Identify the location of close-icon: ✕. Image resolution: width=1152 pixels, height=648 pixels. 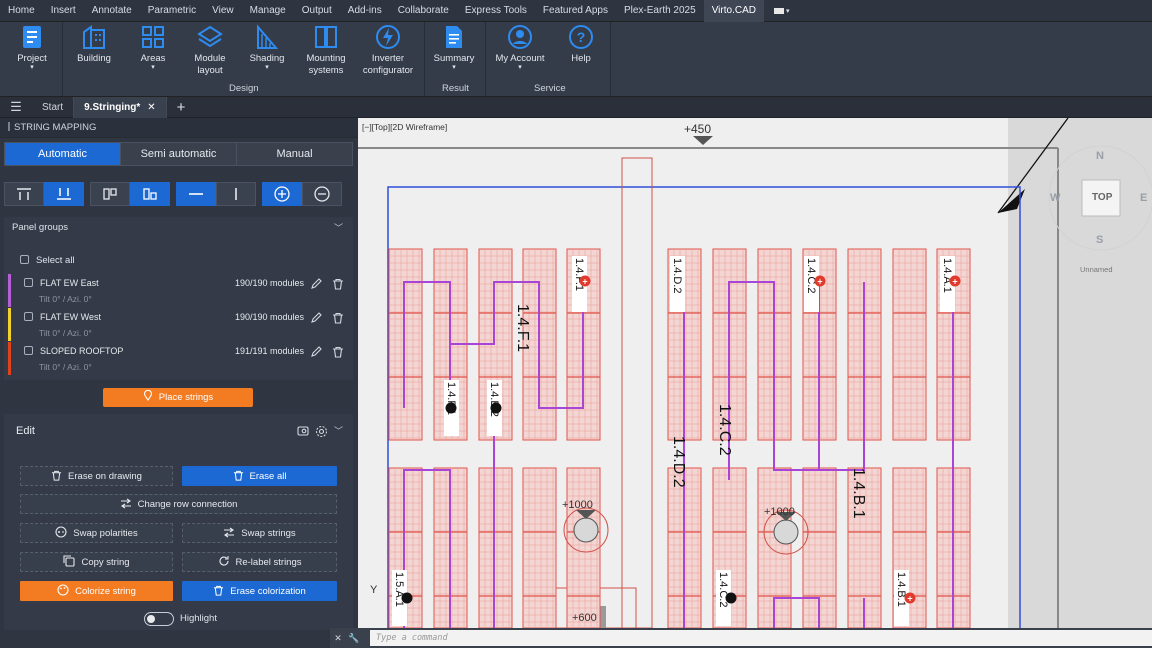
(338, 638).